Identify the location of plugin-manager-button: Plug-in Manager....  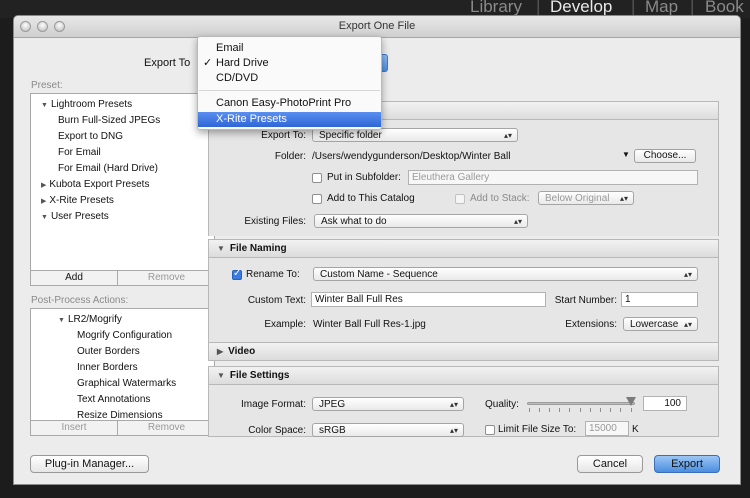
(89, 464).